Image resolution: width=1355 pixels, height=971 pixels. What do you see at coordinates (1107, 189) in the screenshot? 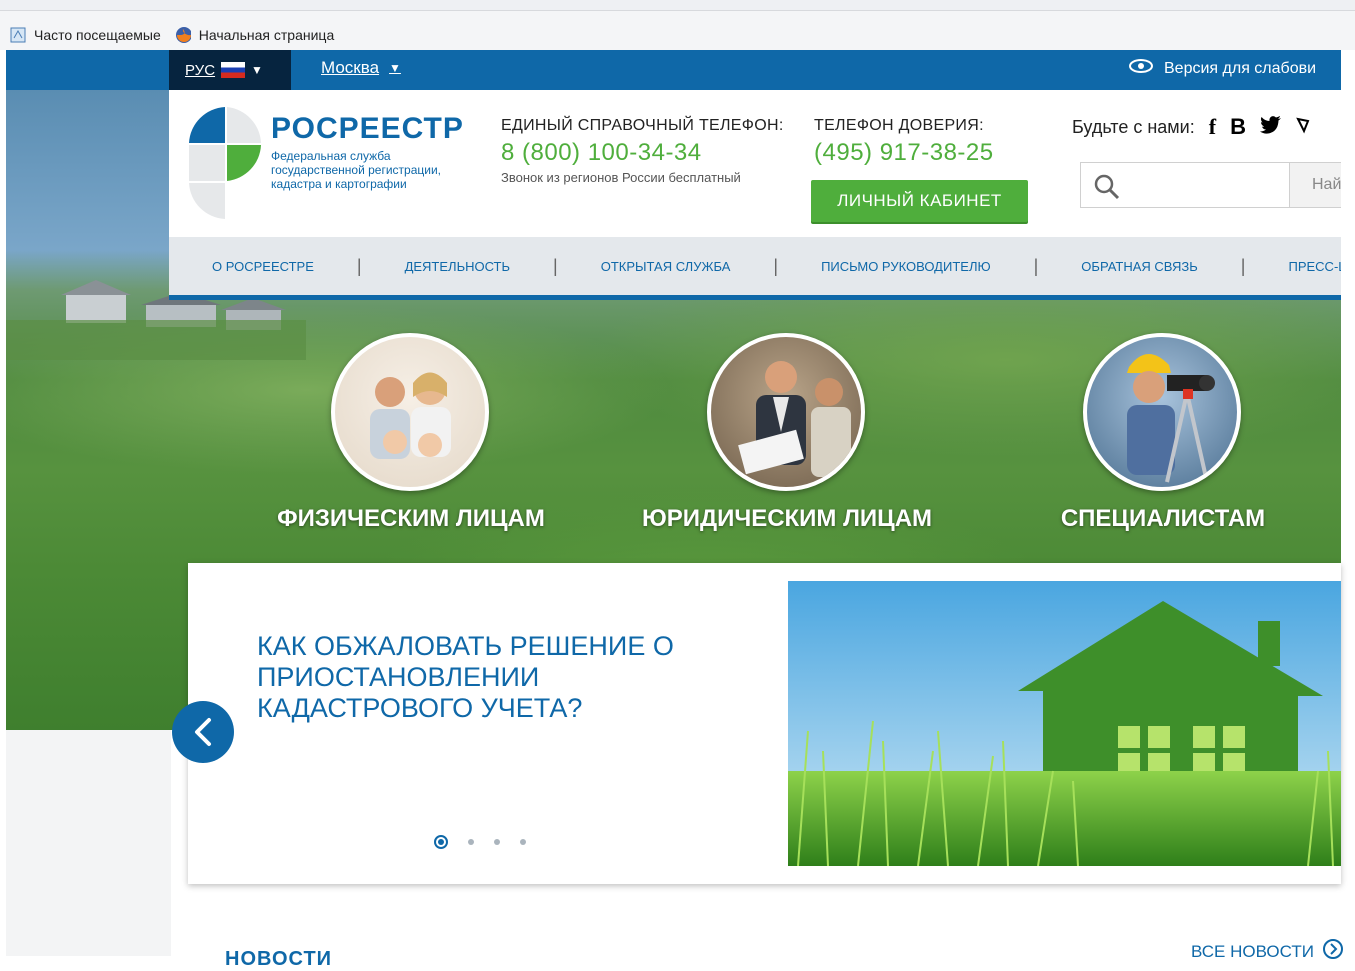
I see `search-icon` at bounding box center [1107, 189].